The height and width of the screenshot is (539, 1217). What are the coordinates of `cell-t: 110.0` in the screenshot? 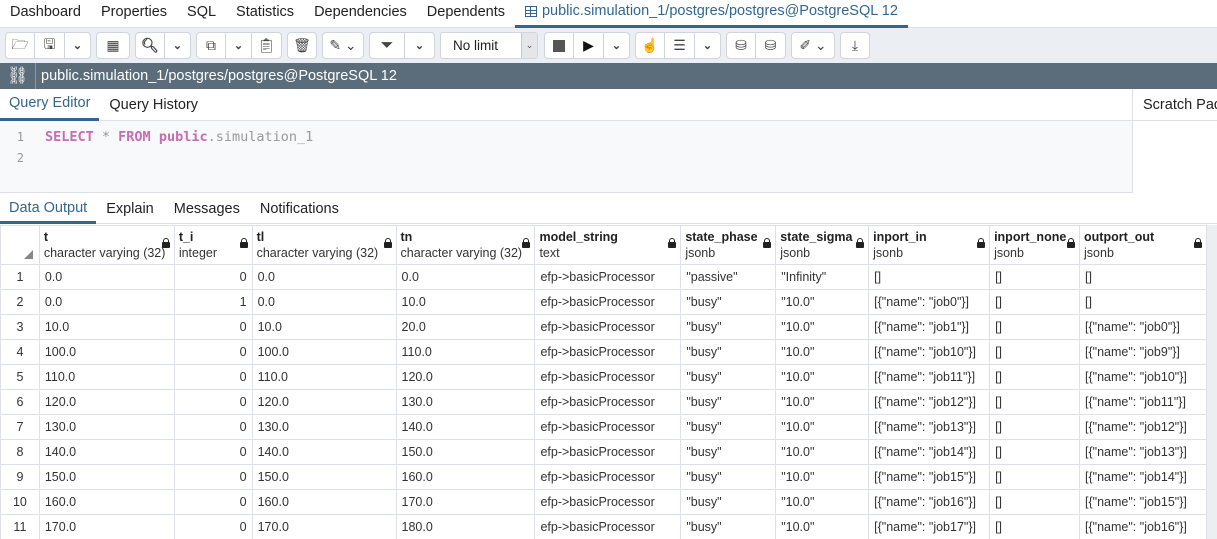 It's located at (106, 377).